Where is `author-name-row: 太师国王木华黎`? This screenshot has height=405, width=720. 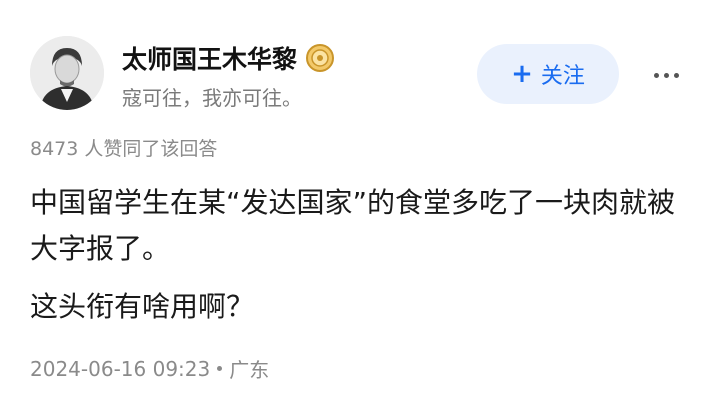
author-name-row: 太师国王木华黎 is located at coordinates (228, 58).